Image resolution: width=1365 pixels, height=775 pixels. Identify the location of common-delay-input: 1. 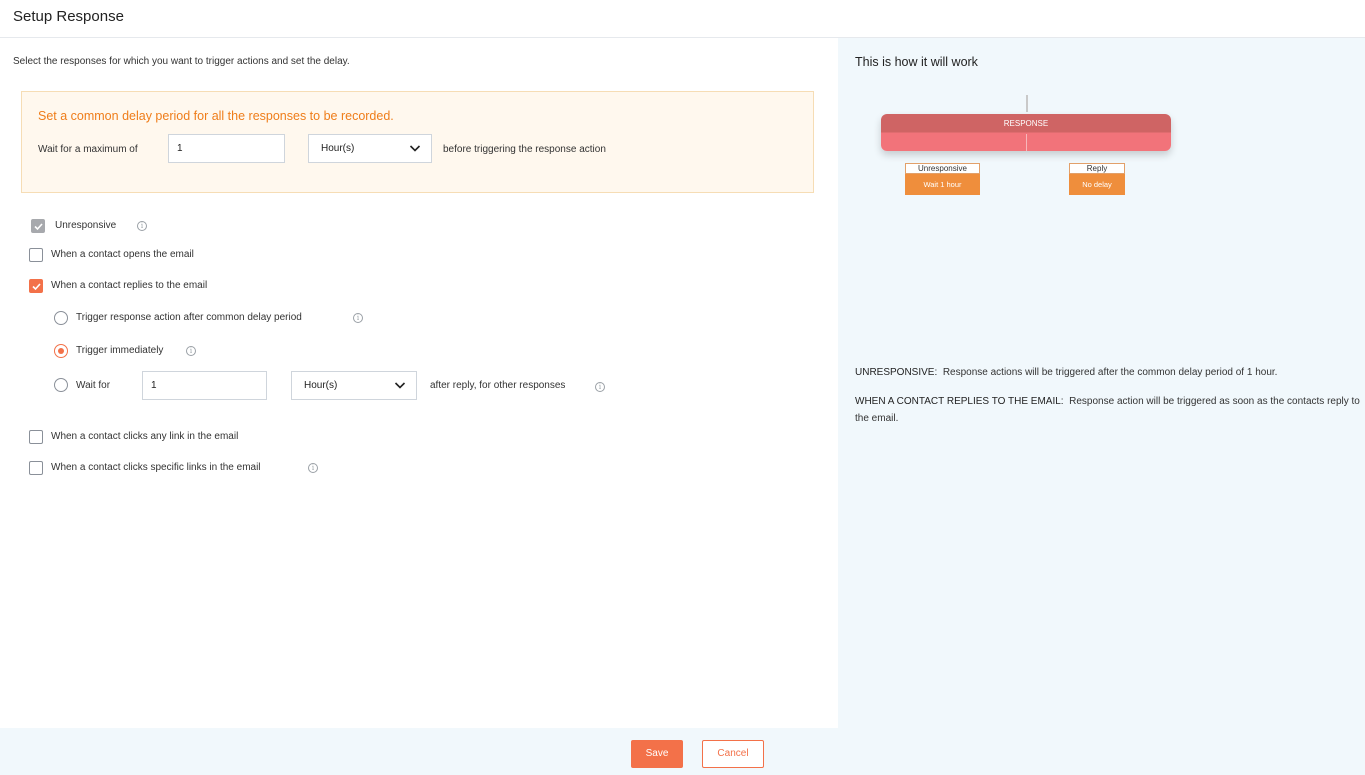
(226, 148).